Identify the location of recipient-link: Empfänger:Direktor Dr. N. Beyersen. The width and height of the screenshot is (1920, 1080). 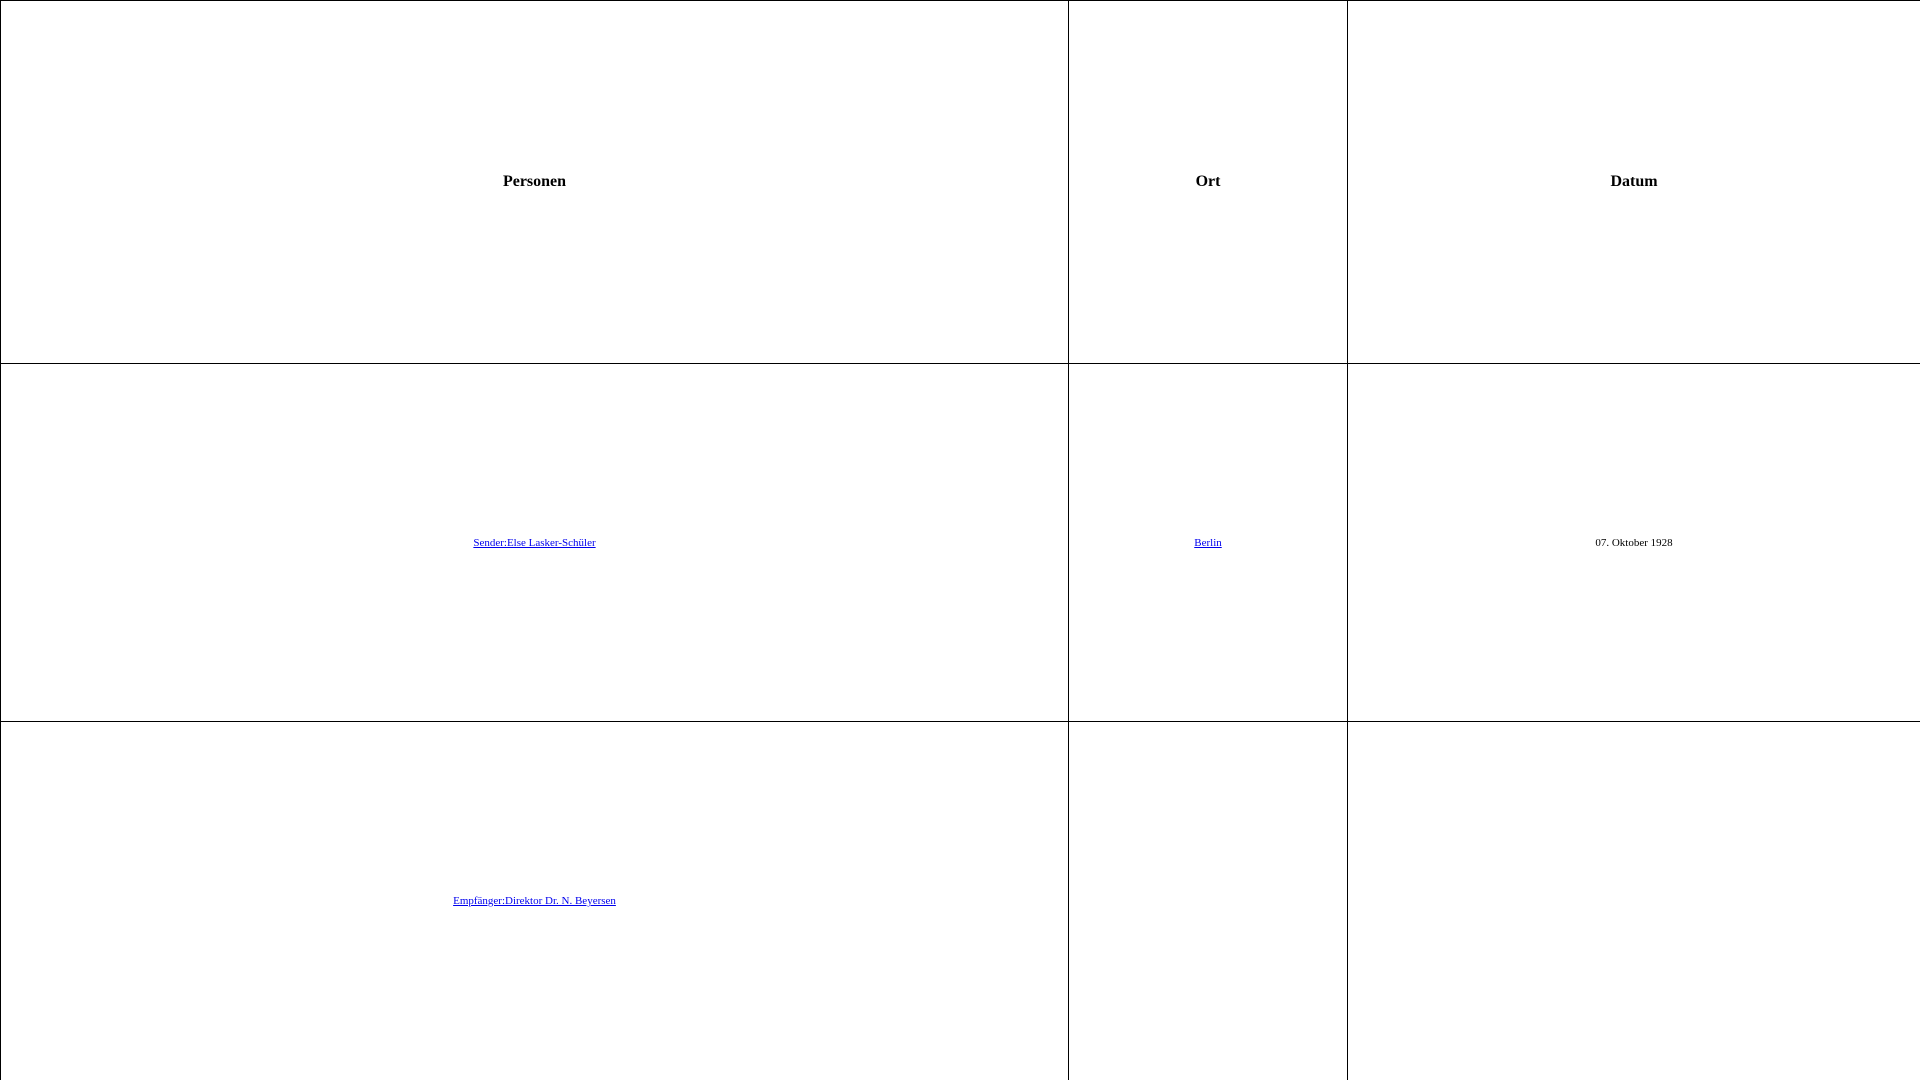
(534, 901).